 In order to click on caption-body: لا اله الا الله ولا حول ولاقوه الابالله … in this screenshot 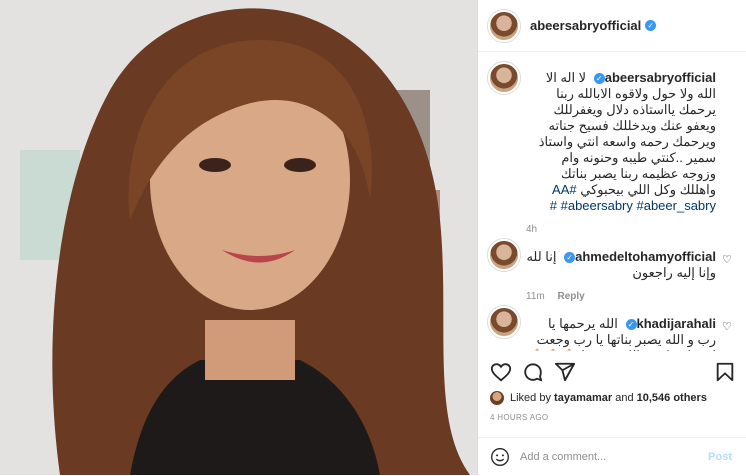, I will do `click(627, 133)`.